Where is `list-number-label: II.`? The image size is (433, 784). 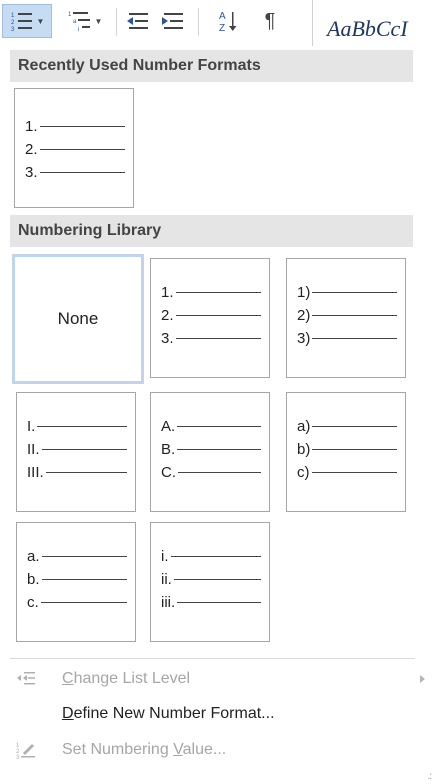
list-number-label: II. is located at coordinates (33, 449).